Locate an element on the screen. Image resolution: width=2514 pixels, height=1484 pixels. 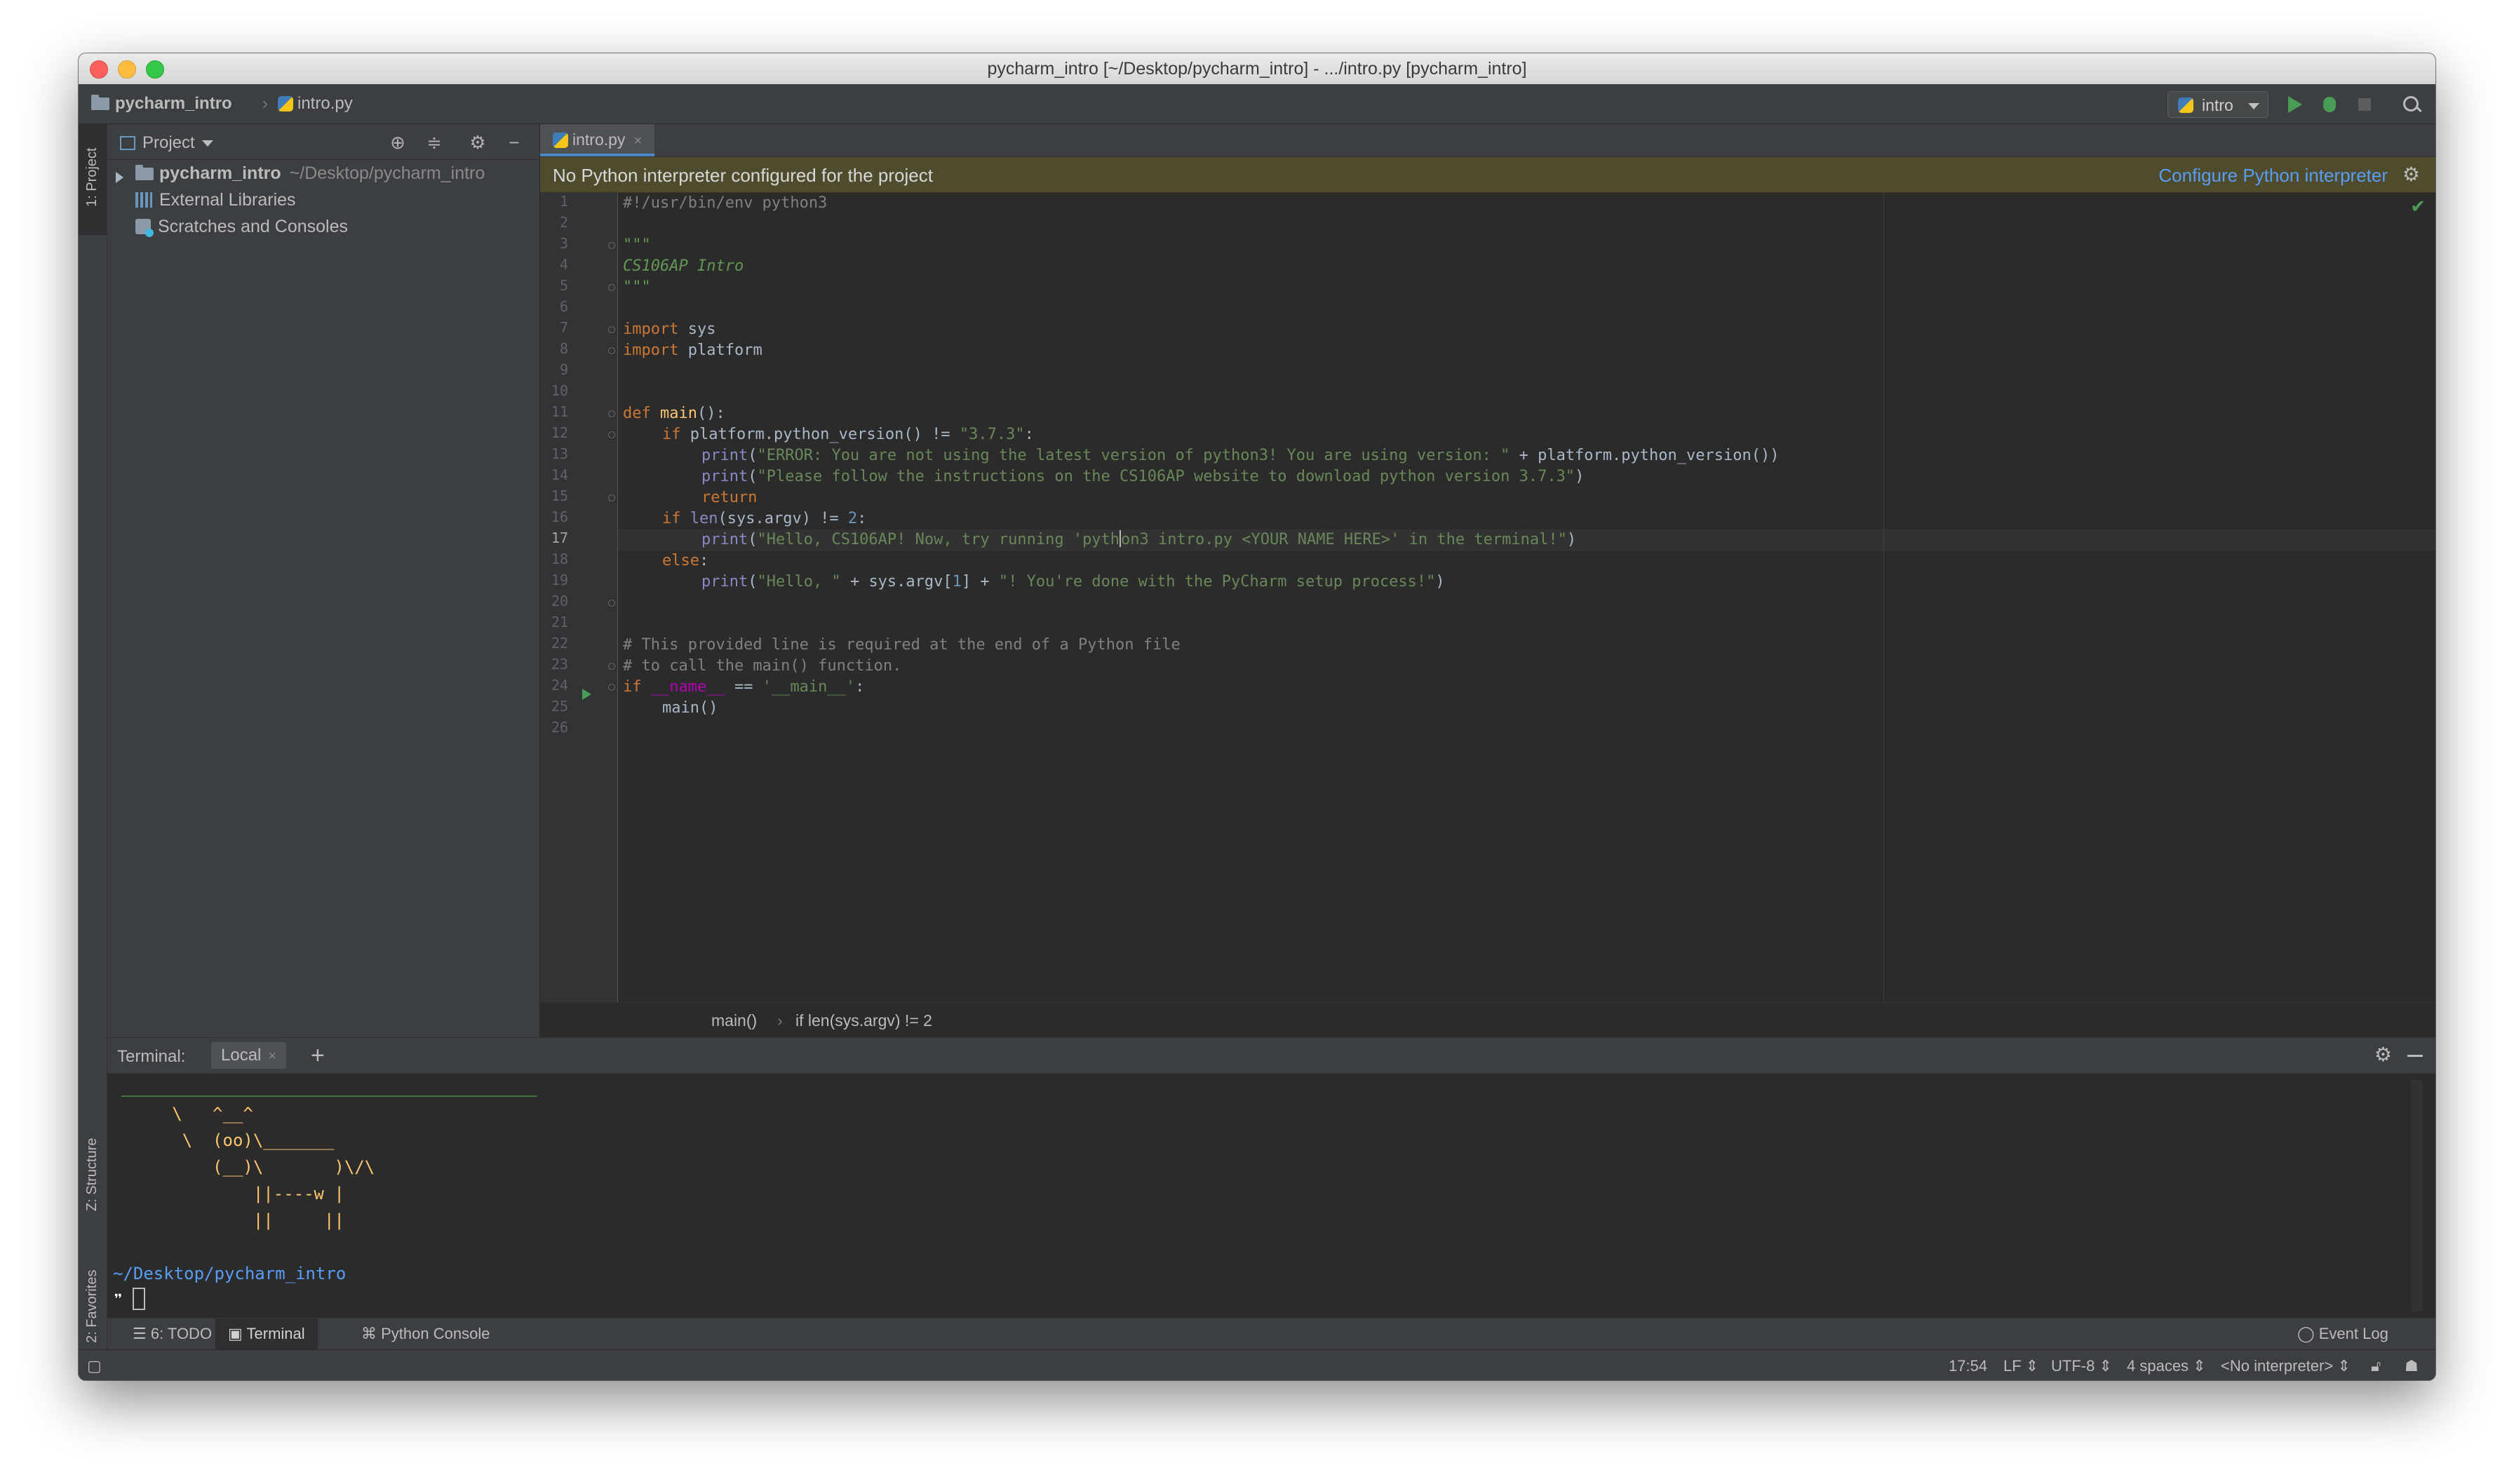
line-number: 6 is located at coordinates (564, 306).